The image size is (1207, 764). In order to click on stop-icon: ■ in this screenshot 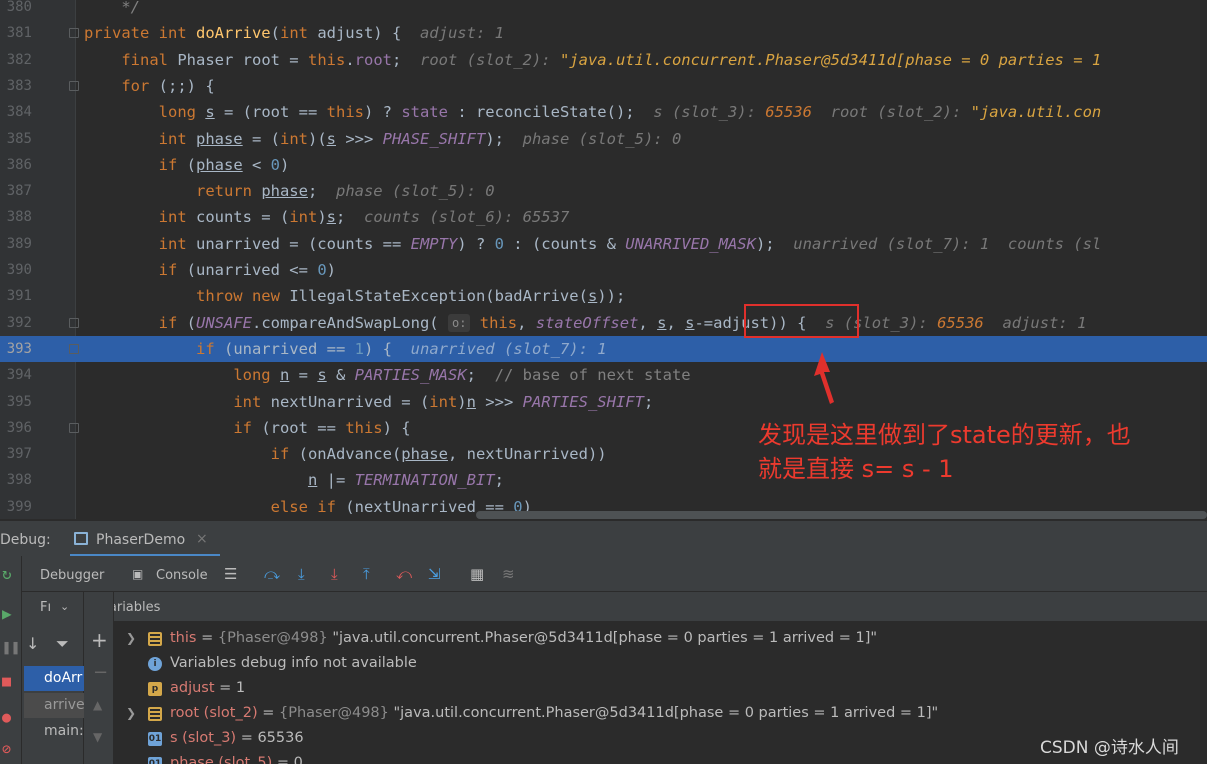, I will do `click(6, 681)`.